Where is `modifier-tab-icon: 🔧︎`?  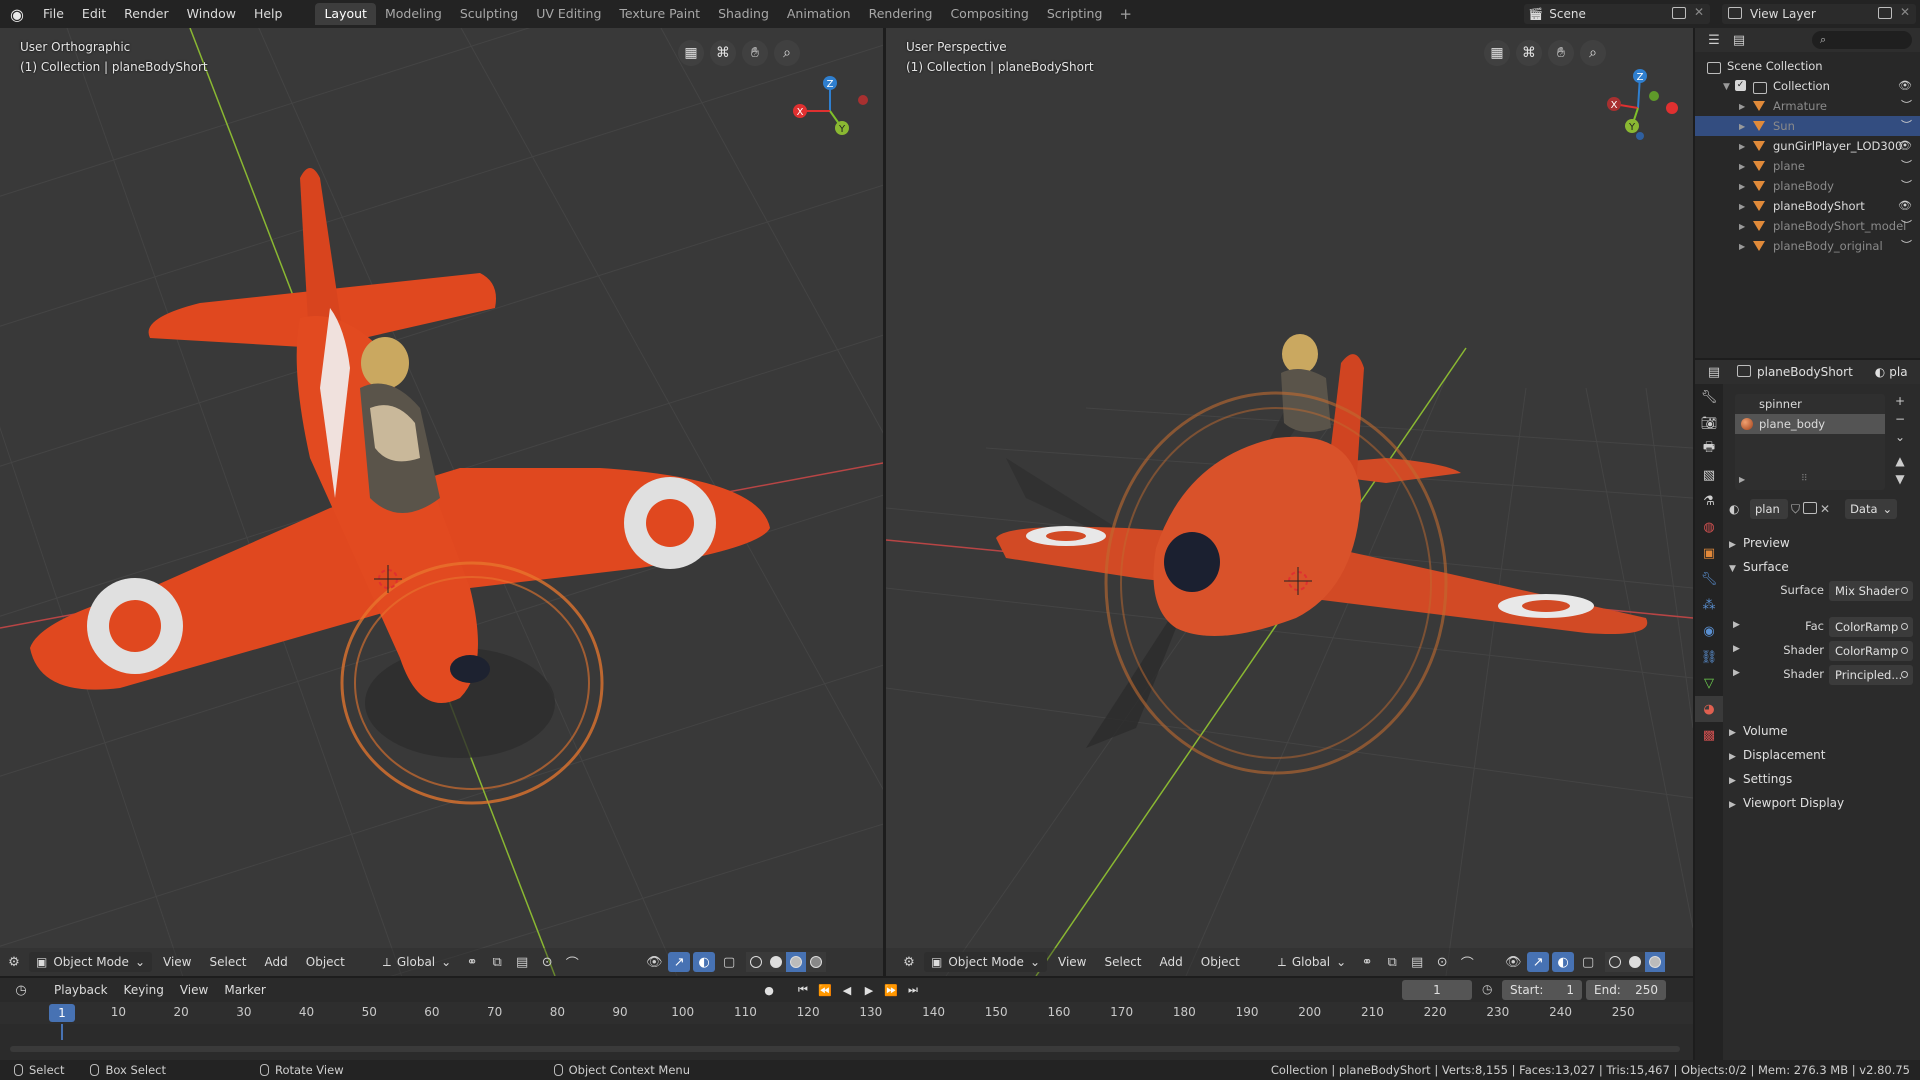
modifier-tab-icon: 🔧︎ is located at coordinates (1709, 579).